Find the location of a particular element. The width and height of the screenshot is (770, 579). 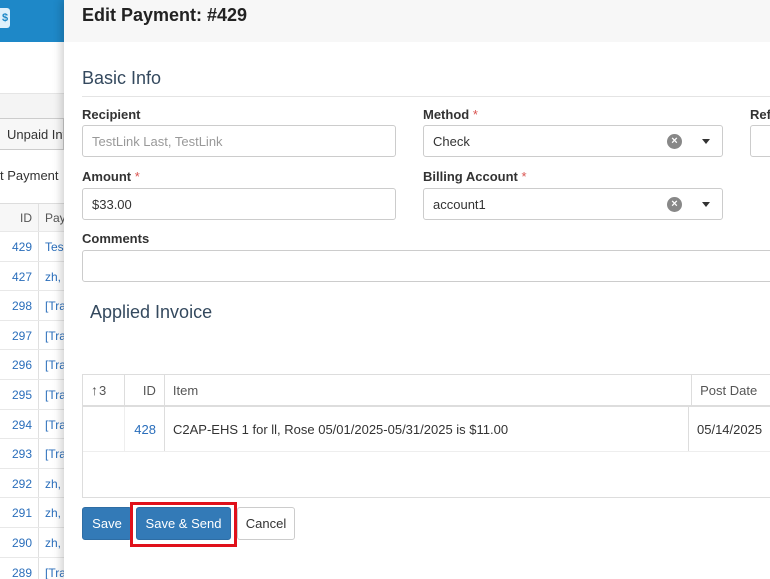

table-row: 298 [Tra is located at coordinates (32, 306).